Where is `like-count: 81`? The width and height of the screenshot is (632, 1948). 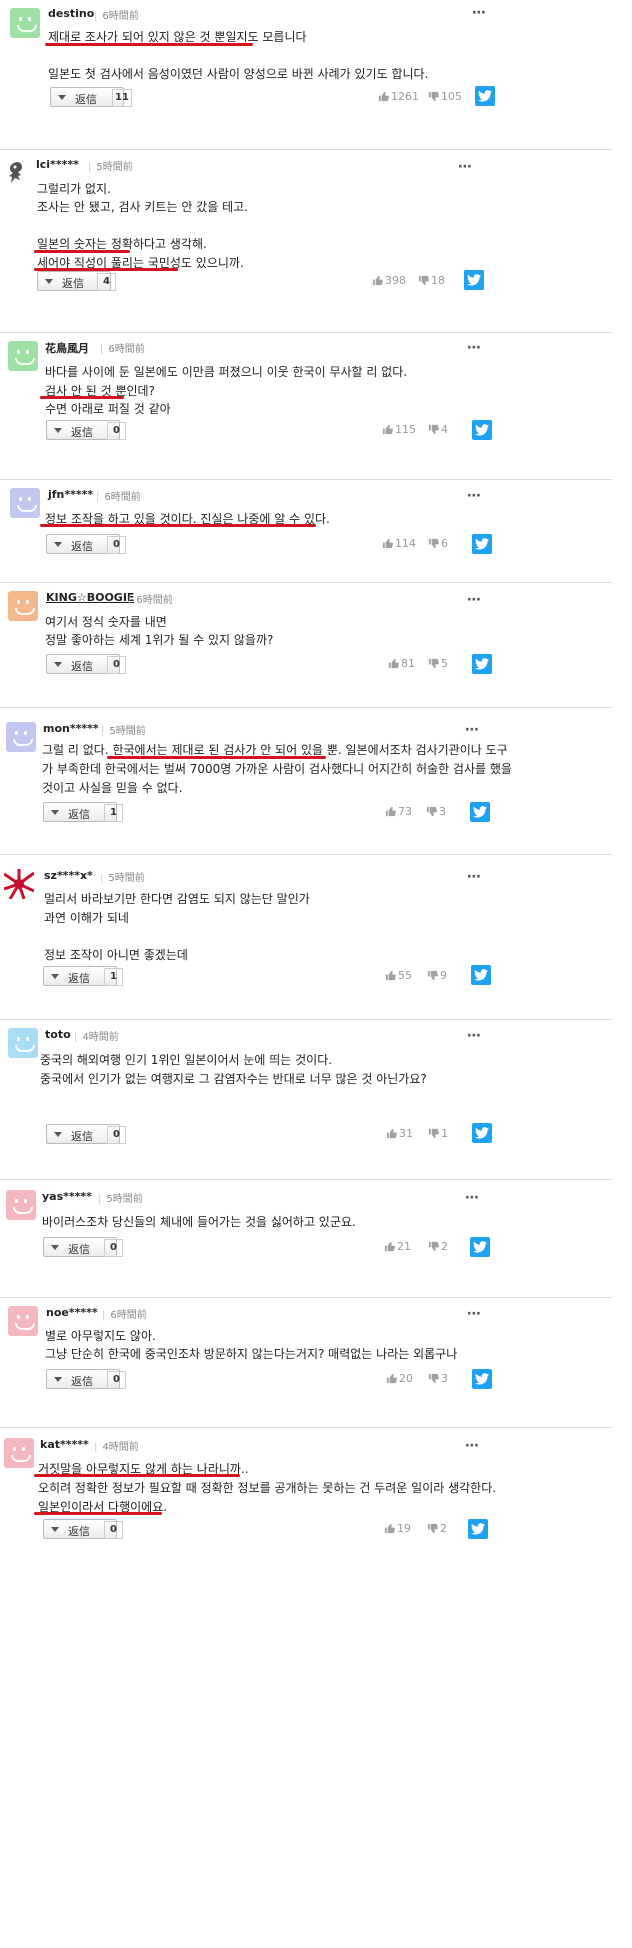 like-count: 81 is located at coordinates (401, 663).